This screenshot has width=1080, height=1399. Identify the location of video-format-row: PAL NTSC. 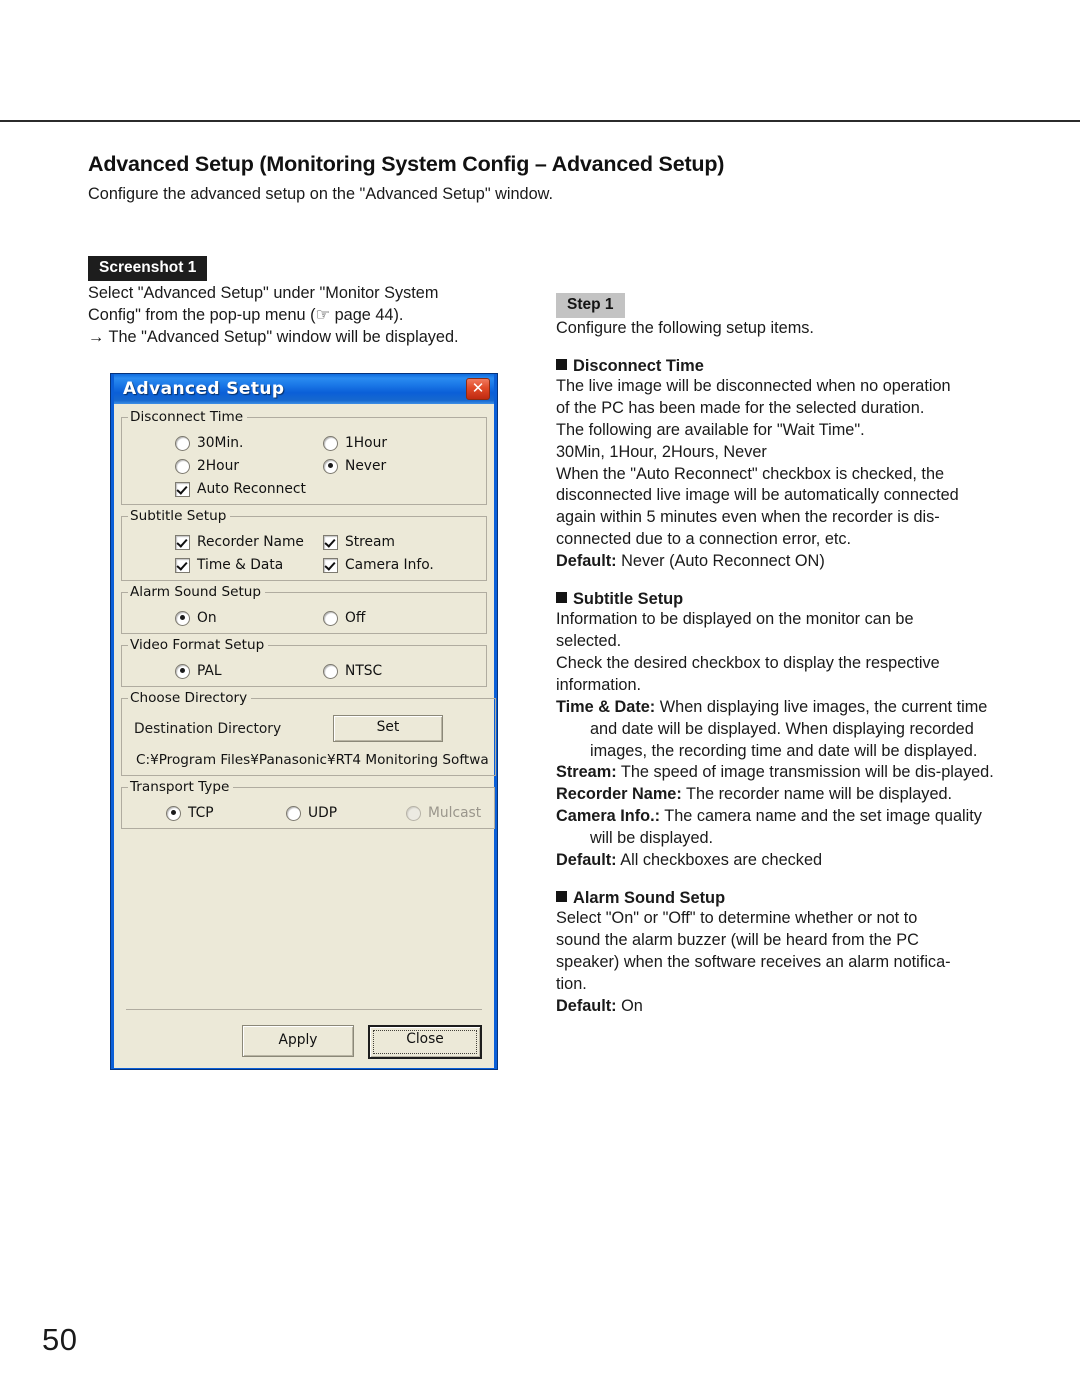
(304, 671).